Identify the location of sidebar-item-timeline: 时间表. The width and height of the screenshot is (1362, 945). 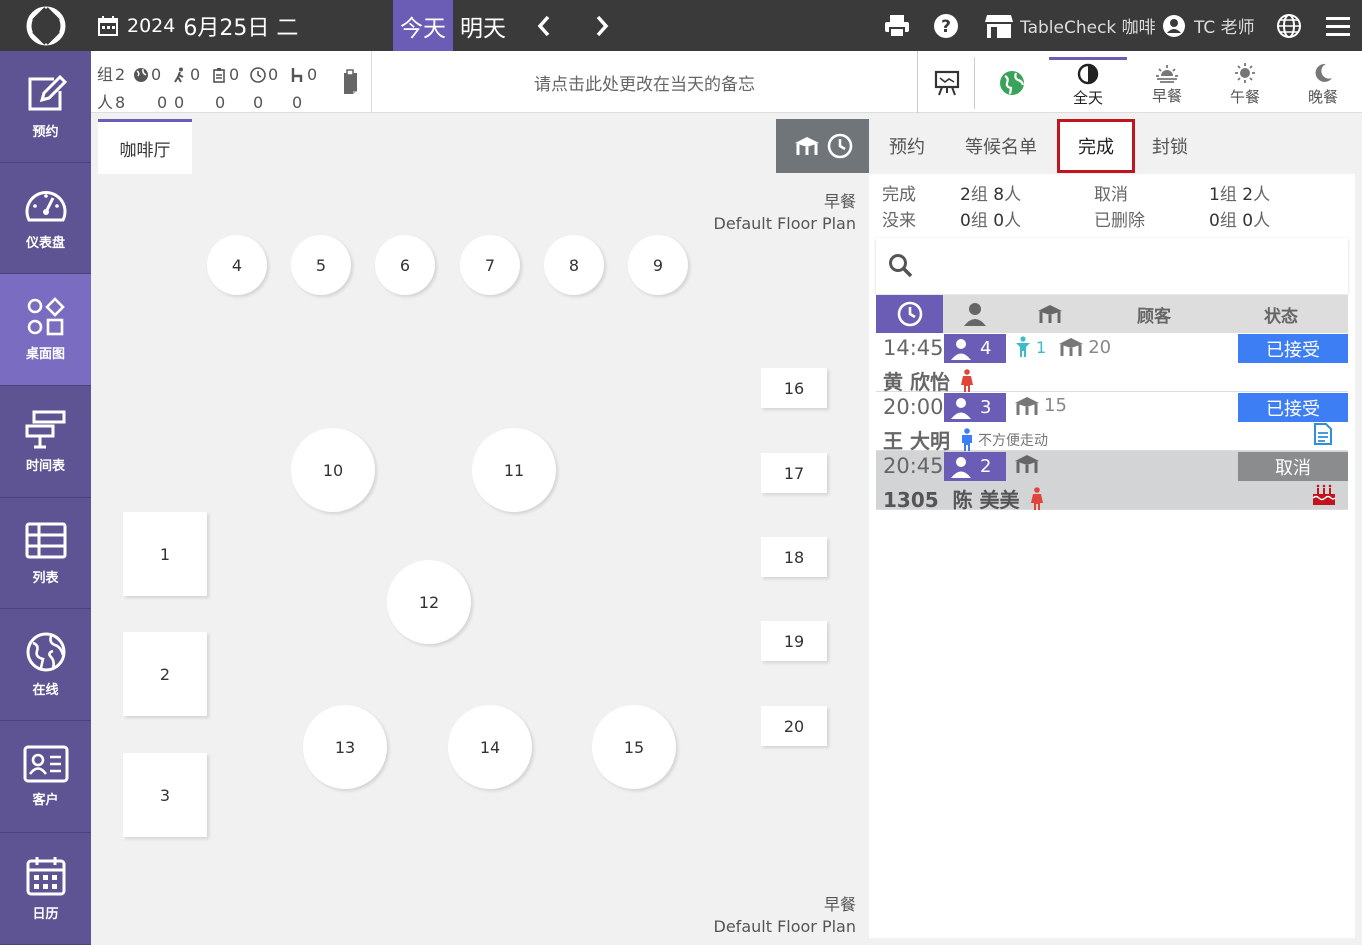
(45, 442).